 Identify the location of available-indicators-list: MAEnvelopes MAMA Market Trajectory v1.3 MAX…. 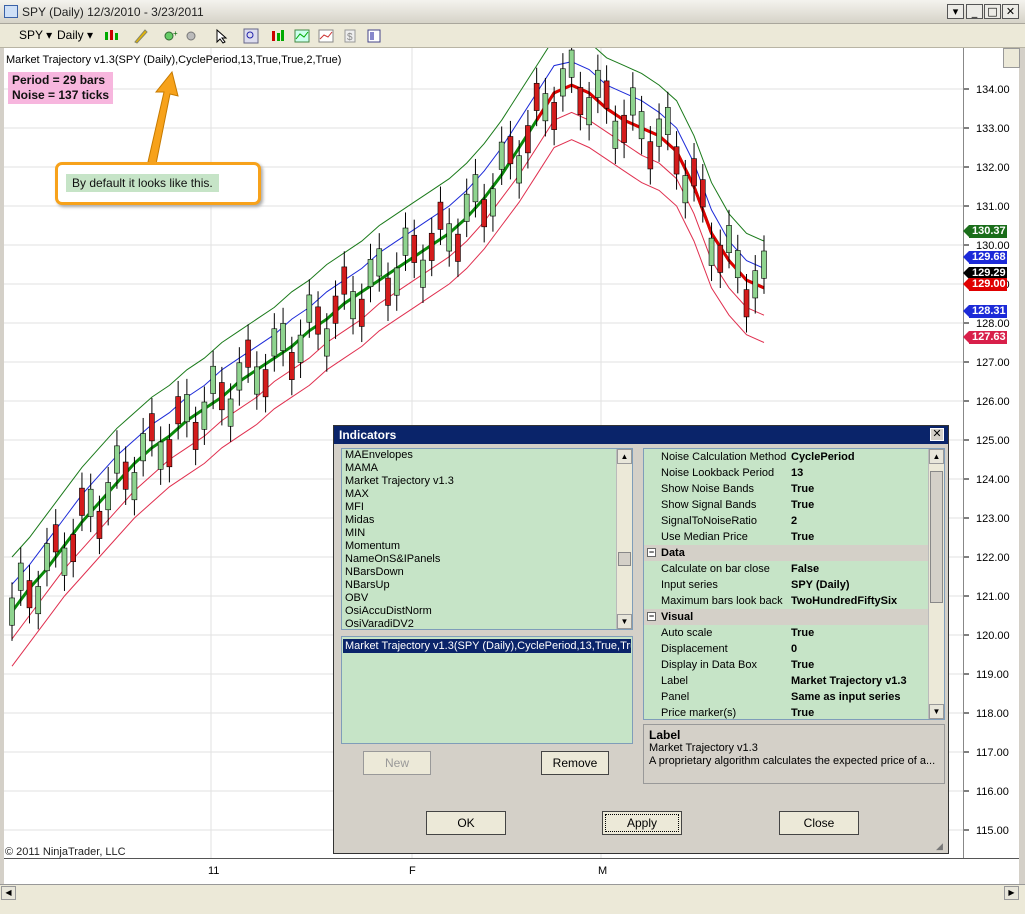
(487, 539).